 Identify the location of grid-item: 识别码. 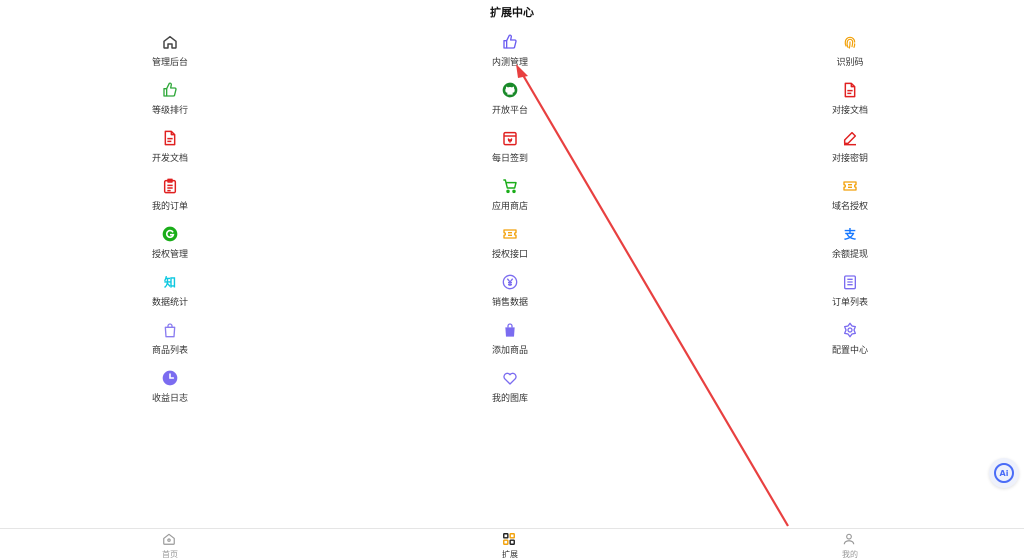
(850, 55).